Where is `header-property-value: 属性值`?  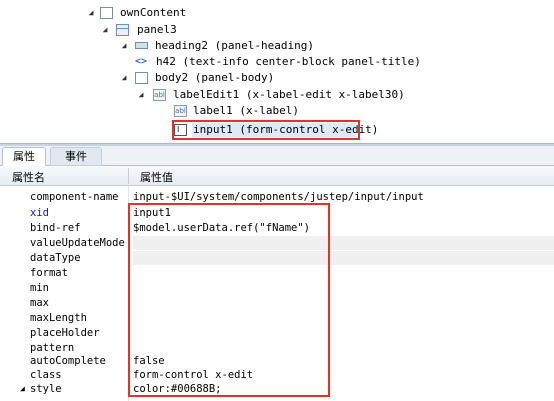 header-property-value: 属性值 is located at coordinates (156, 177).